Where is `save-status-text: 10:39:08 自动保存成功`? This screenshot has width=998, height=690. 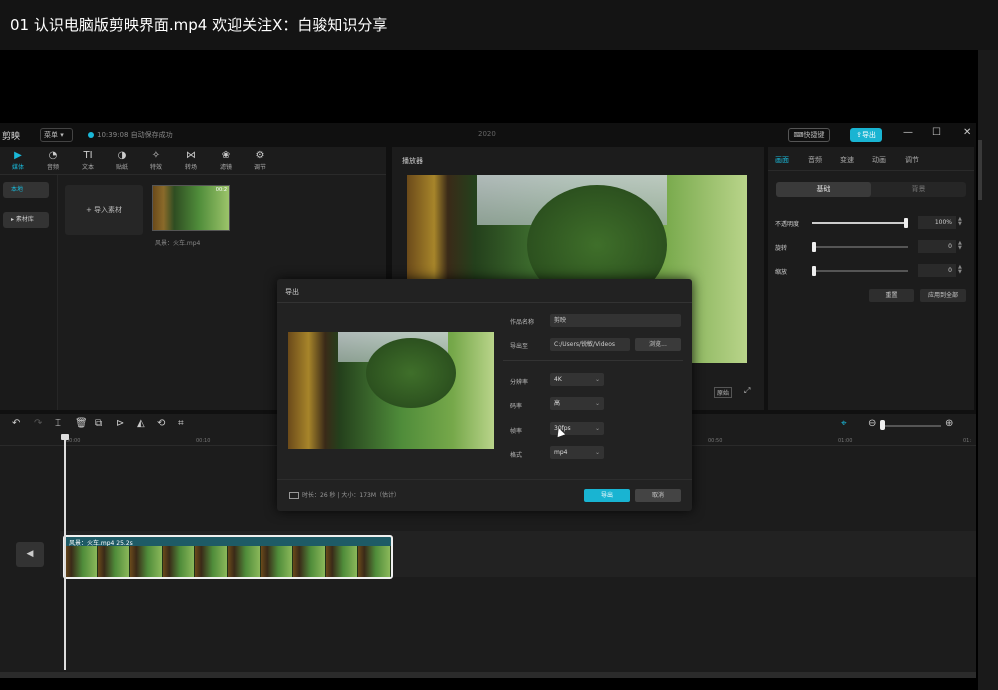 save-status-text: 10:39:08 自动保存成功 is located at coordinates (135, 135).